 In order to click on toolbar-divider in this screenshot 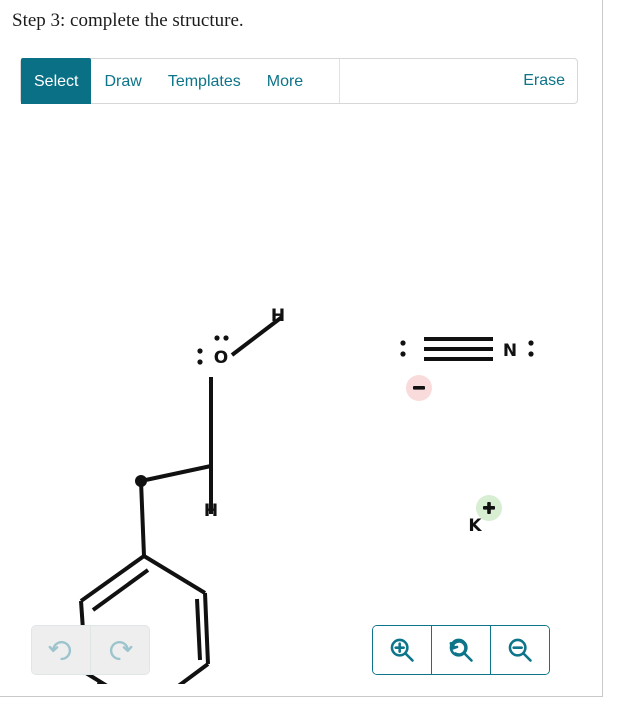, I will do `click(339, 81)`.